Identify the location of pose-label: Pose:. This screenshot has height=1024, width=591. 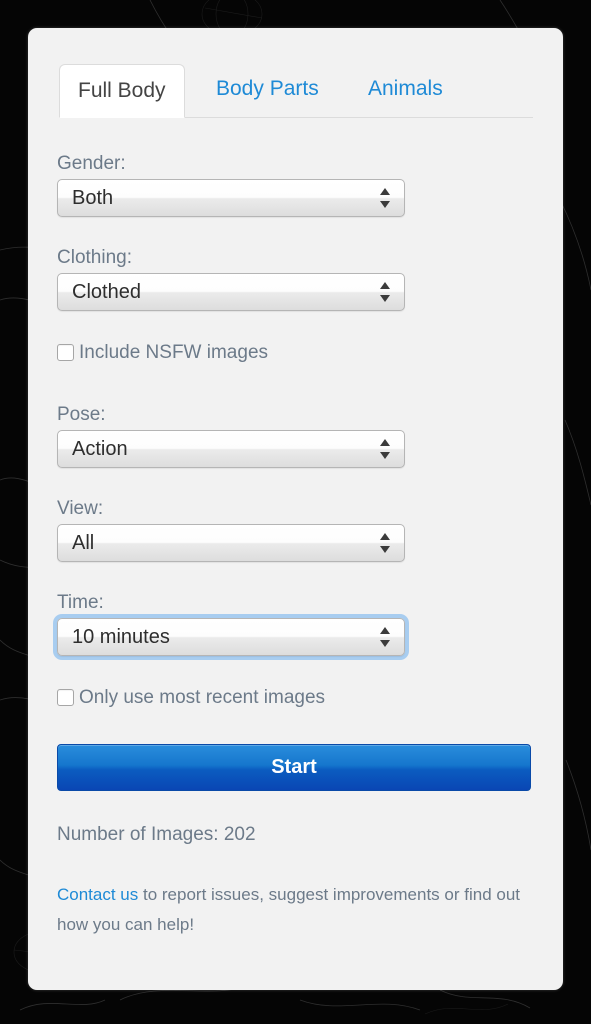
(81, 414).